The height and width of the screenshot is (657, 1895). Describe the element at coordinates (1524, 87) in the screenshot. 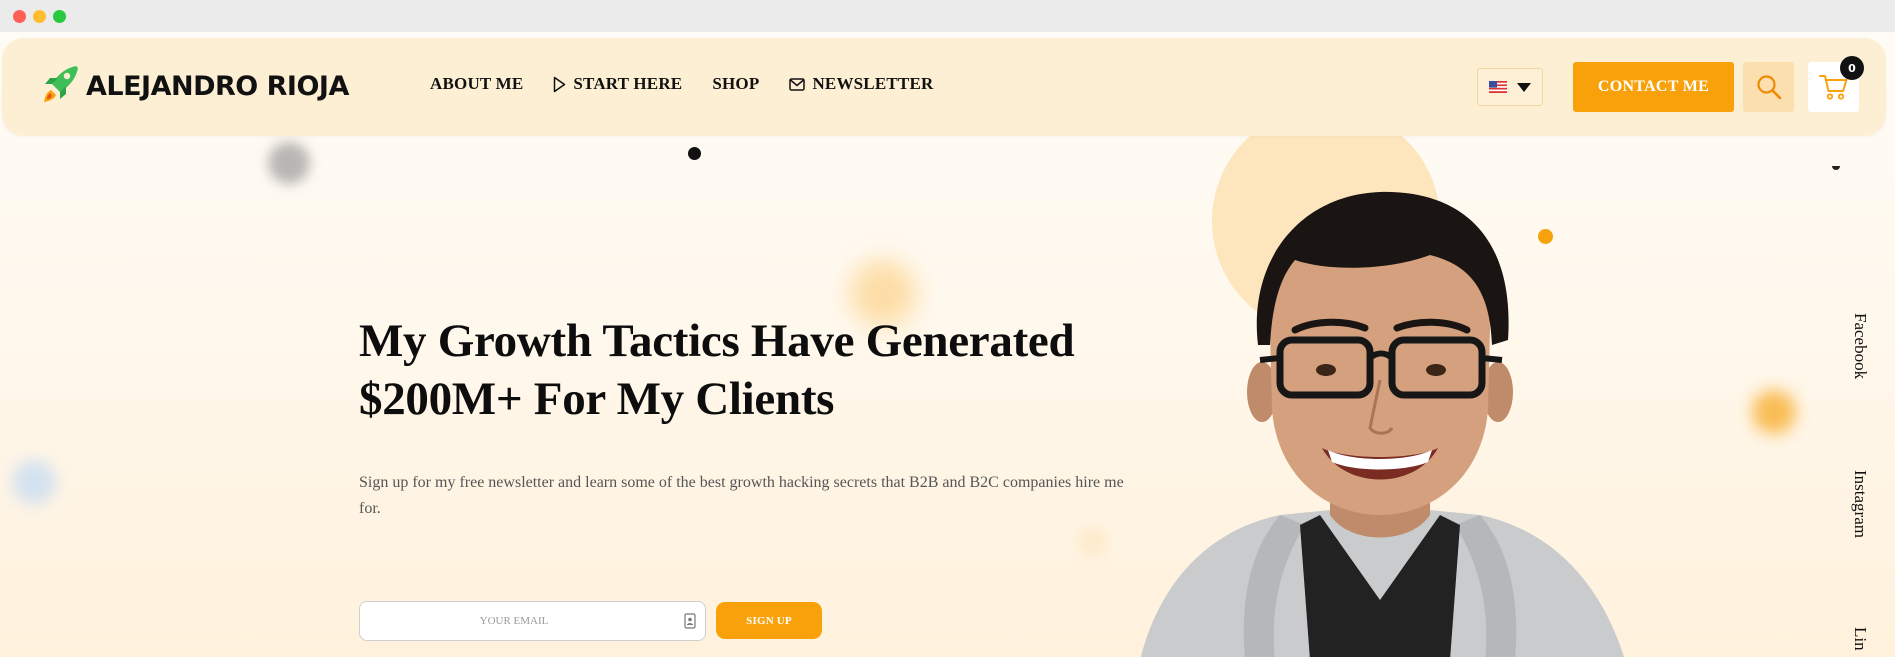

I see `caret-down-icon` at that location.